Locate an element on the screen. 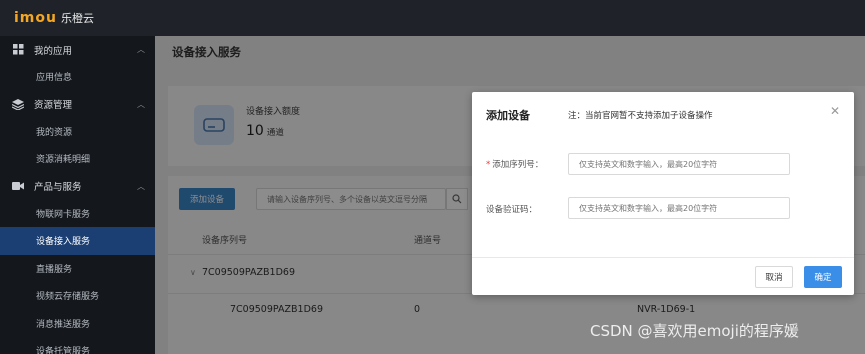 The height and width of the screenshot is (354, 865). sidebar-item-hosting: 设备托管服务 is located at coordinates (77, 345).